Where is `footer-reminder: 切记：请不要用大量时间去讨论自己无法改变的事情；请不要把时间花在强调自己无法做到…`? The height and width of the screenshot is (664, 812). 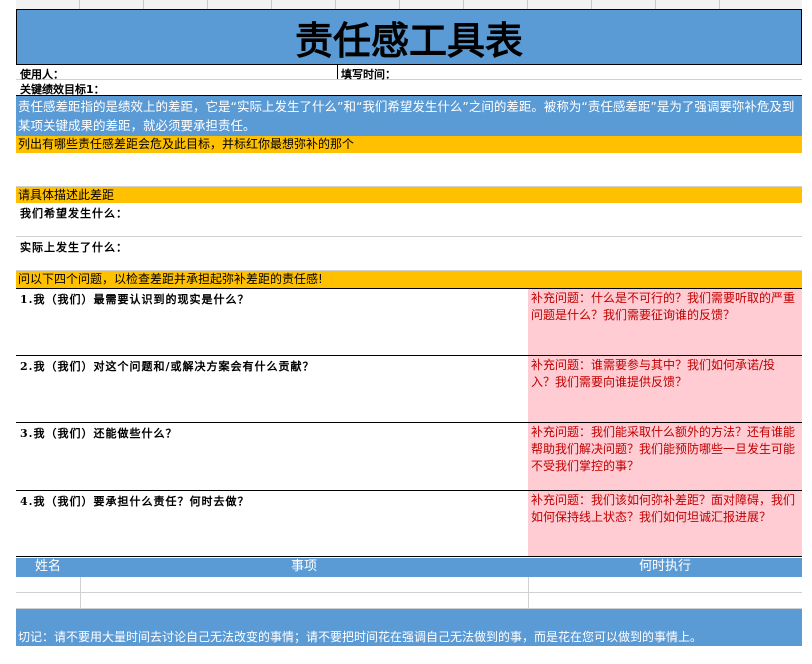
footer-reminder: 切记：请不要用大量时间去讨论自己无法改变的事情；请不要把时间花在强调自己无法做到… is located at coordinates (409, 627).